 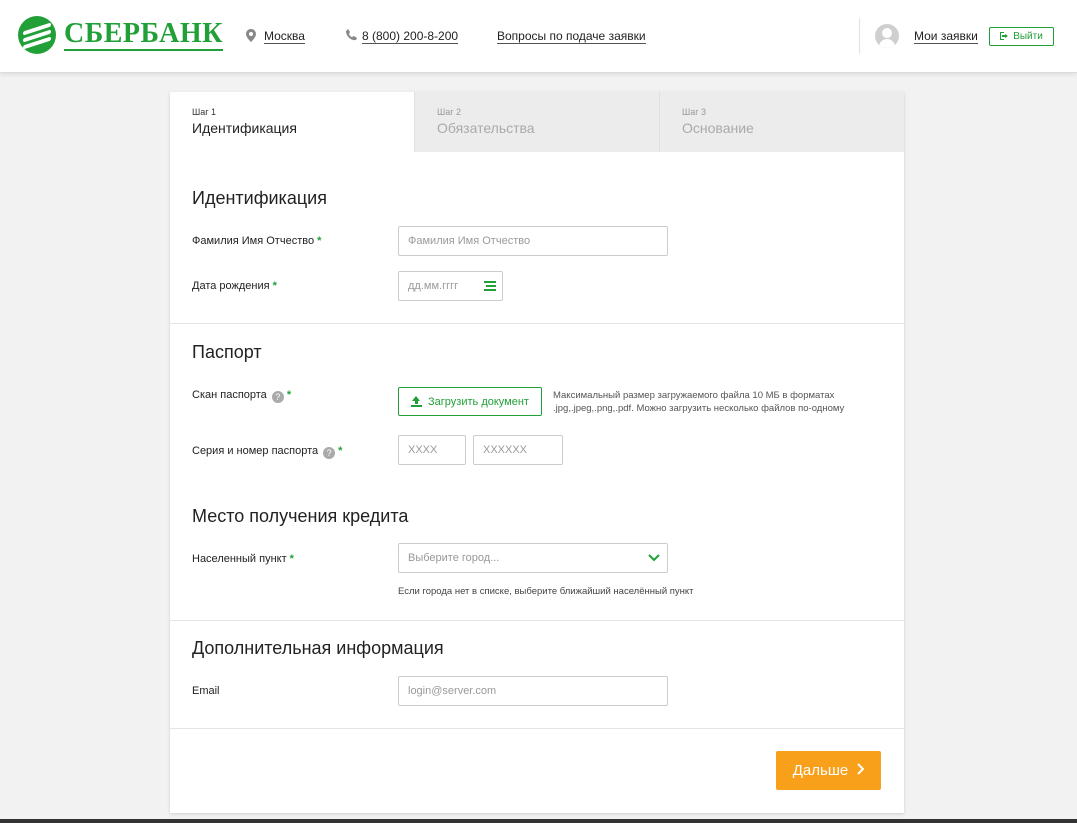 I want to click on passport-number-label: Серия и номер паспорта? *, so click(x=267, y=451).